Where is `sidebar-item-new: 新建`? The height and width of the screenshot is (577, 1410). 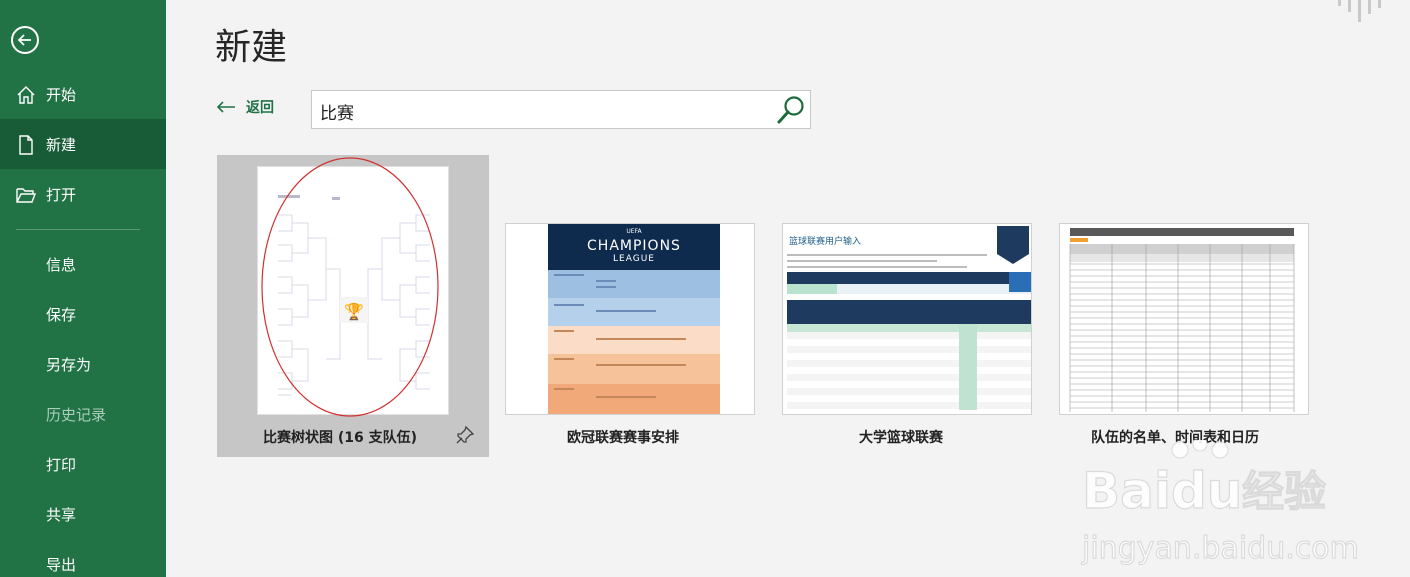
sidebar-item-new: 新建 is located at coordinates (83, 144).